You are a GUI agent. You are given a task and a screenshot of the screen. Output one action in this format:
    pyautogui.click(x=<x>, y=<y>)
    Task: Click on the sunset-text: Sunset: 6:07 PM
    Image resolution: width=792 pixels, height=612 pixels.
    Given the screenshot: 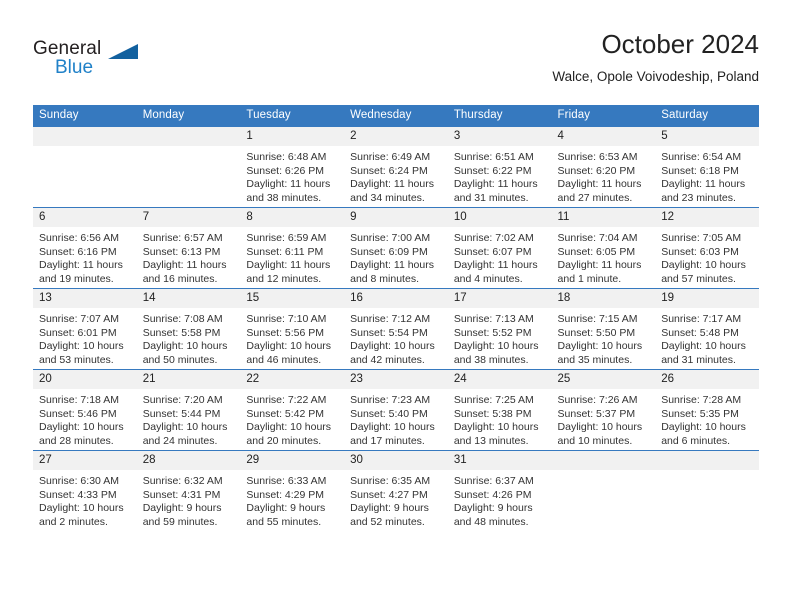 What is the action you would take?
    pyautogui.click(x=492, y=251)
    